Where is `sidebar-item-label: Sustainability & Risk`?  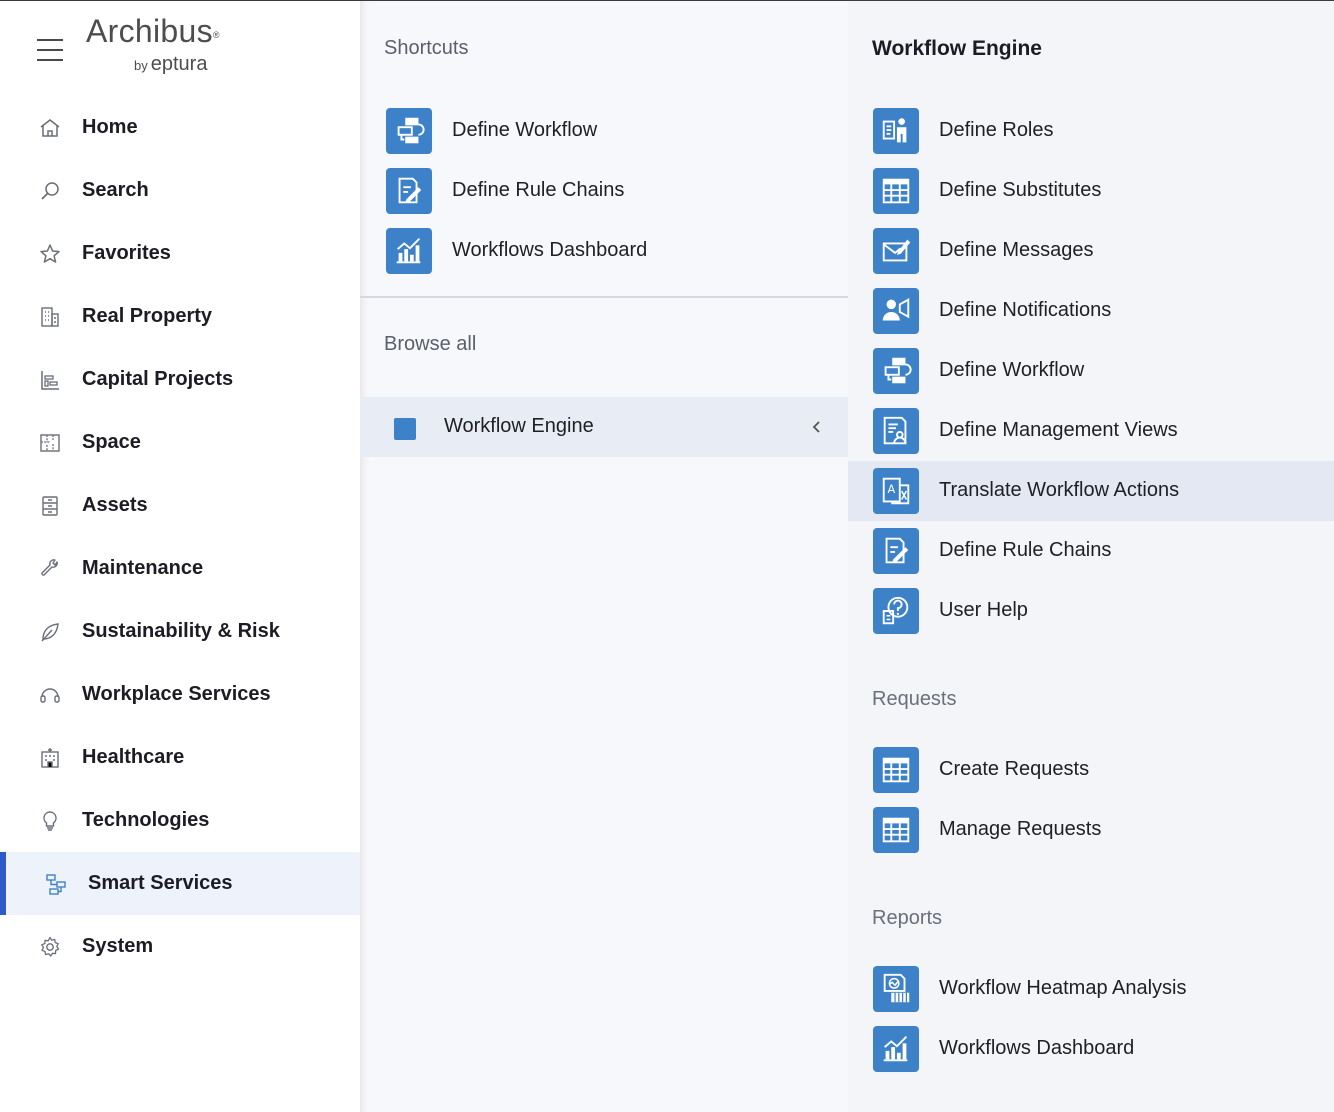 sidebar-item-label: Sustainability & Risk is located at coordinates (181, 631).